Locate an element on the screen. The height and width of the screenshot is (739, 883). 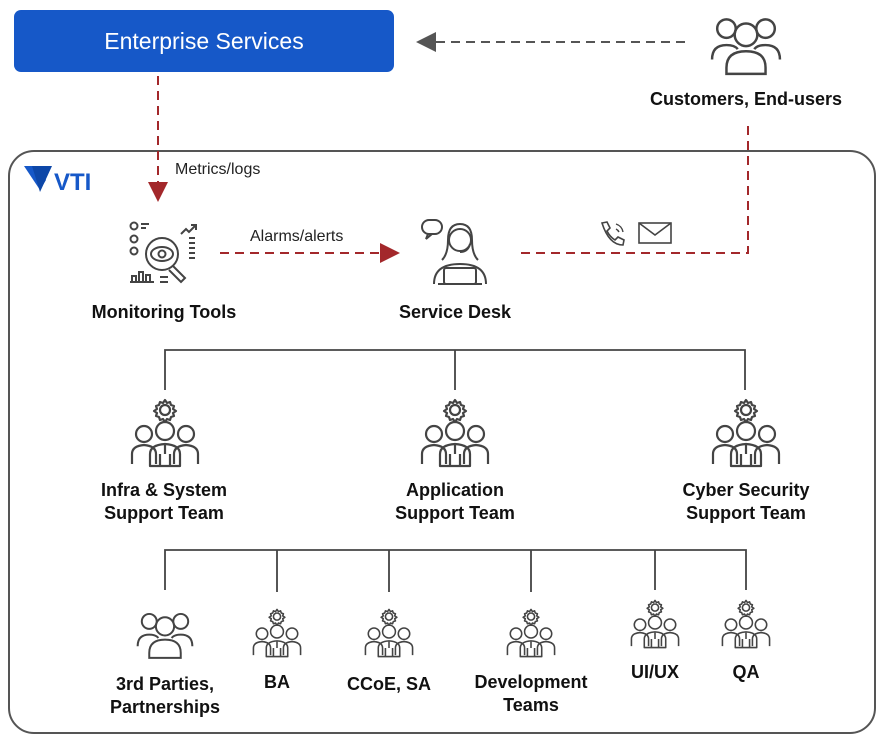
subteam-label: CCoE, SA is located at coordinates (389, 684).